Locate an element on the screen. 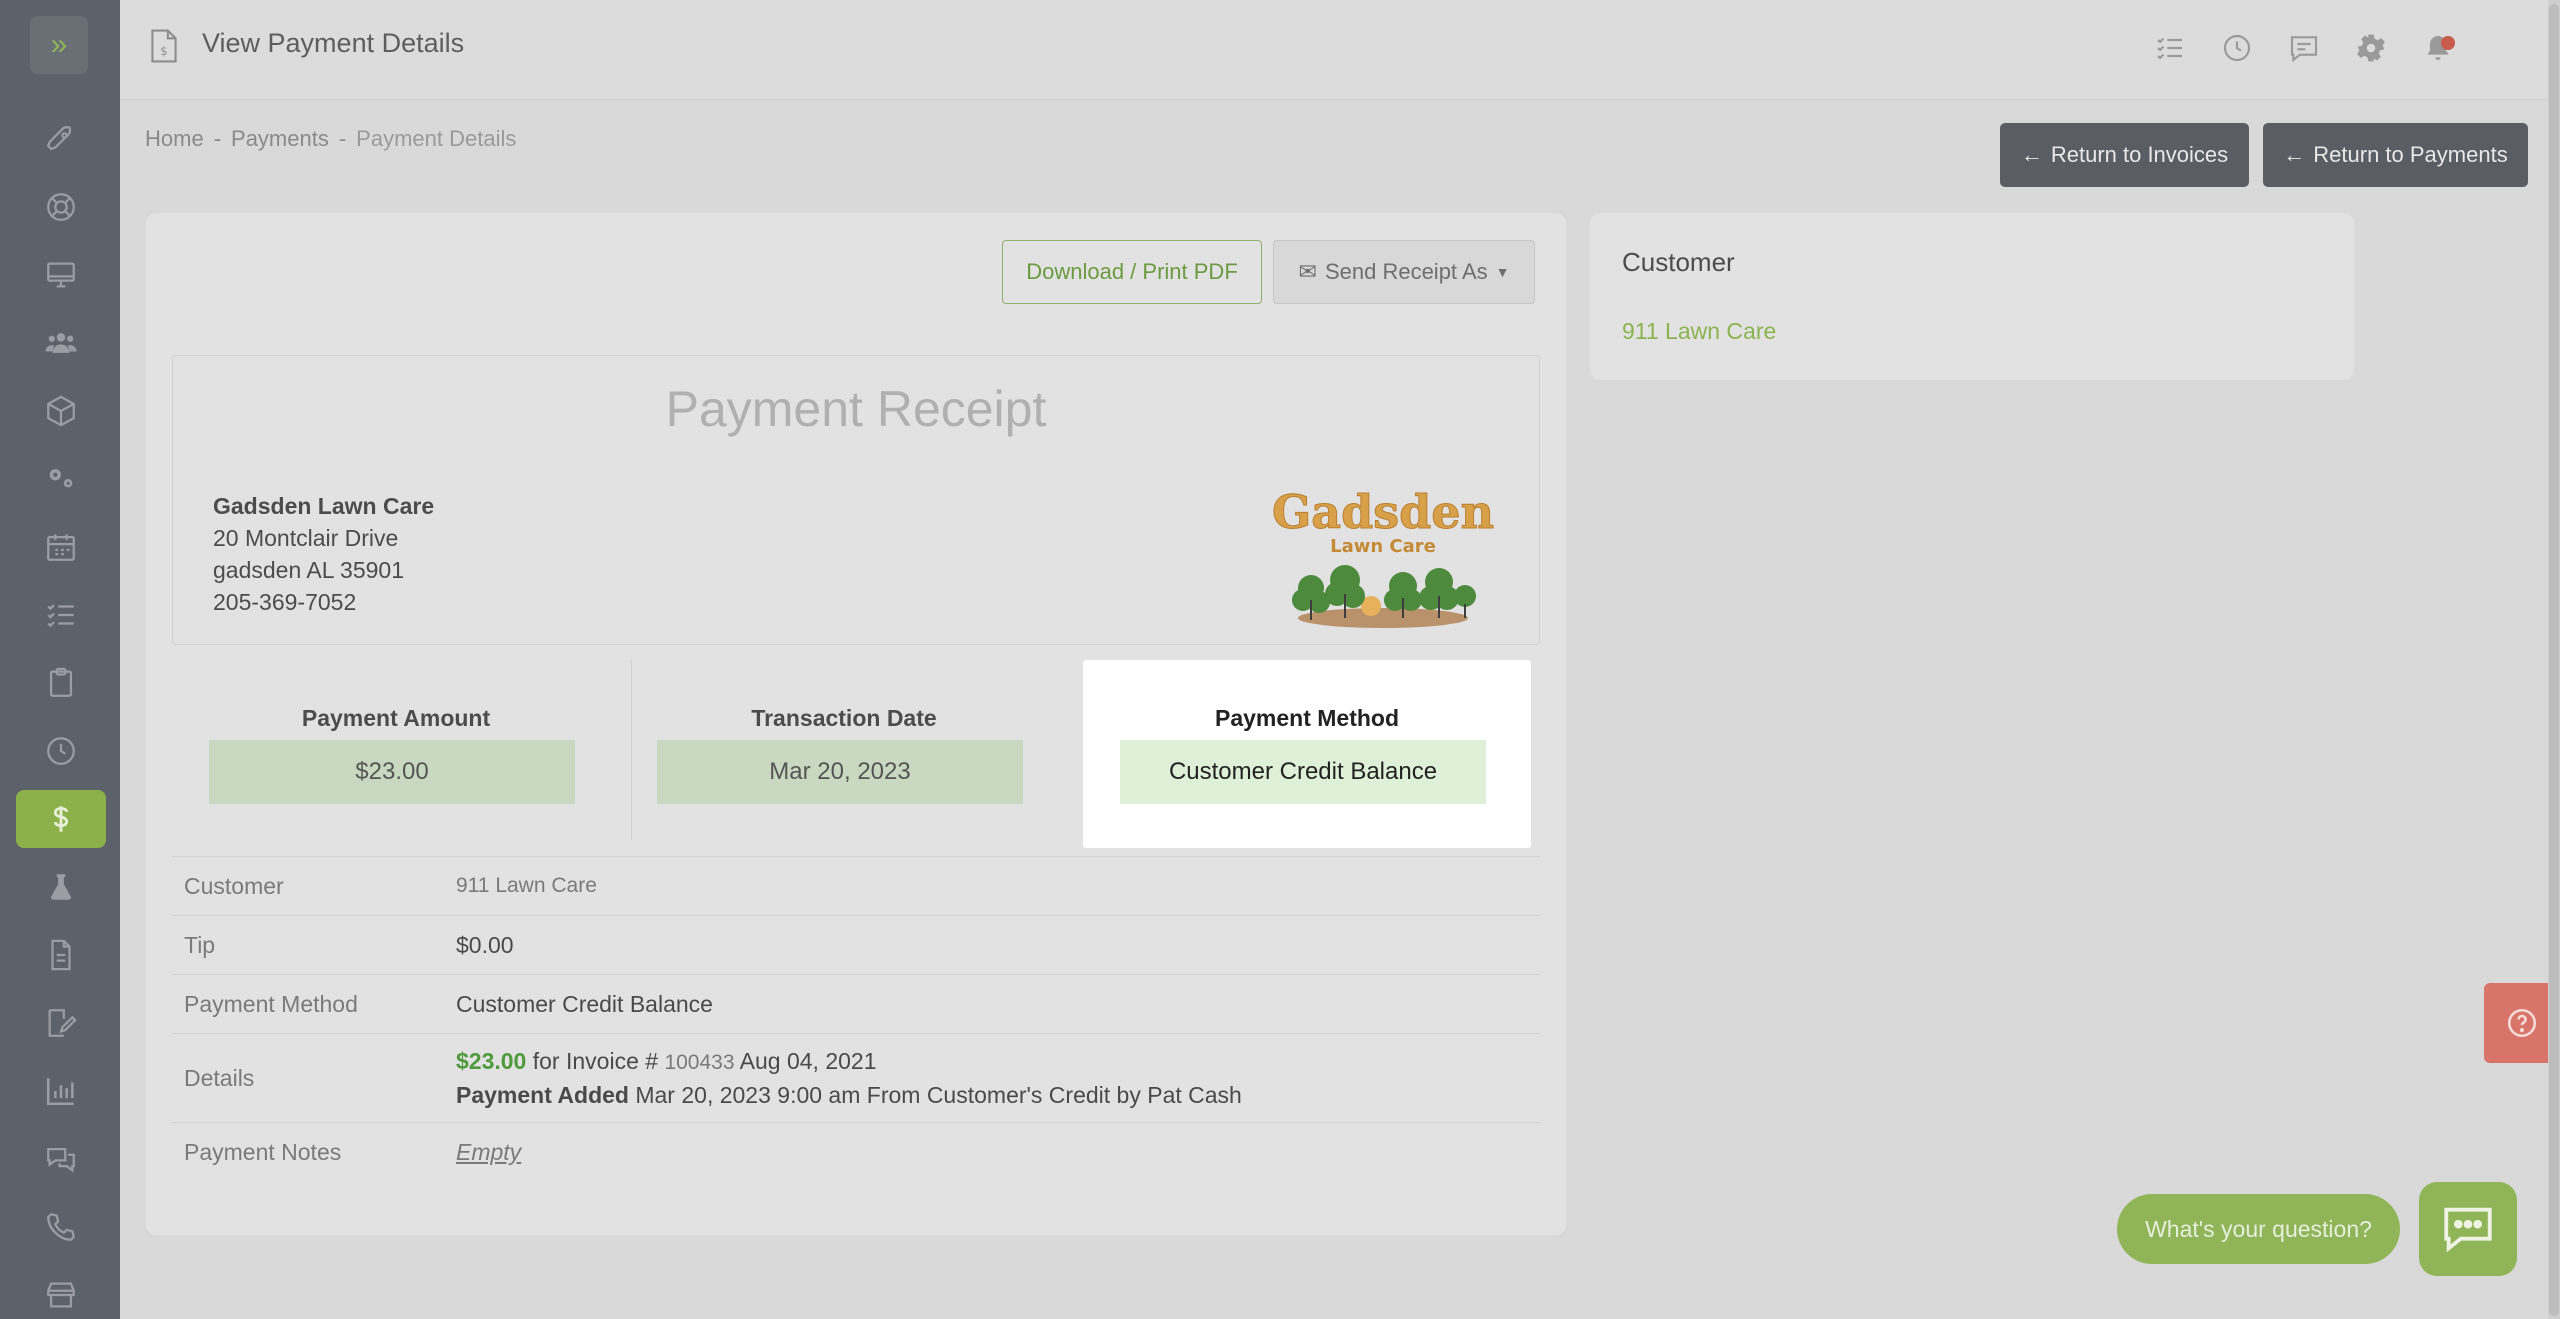 The image size is (2560, 1319). row-label: Payment Method is located at coordinates (271, 1003).